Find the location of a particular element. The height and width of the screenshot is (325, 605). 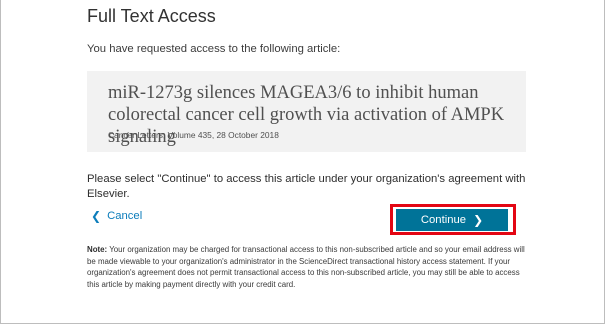

page-title: Full Text Access is located at coordinates (151, 16).